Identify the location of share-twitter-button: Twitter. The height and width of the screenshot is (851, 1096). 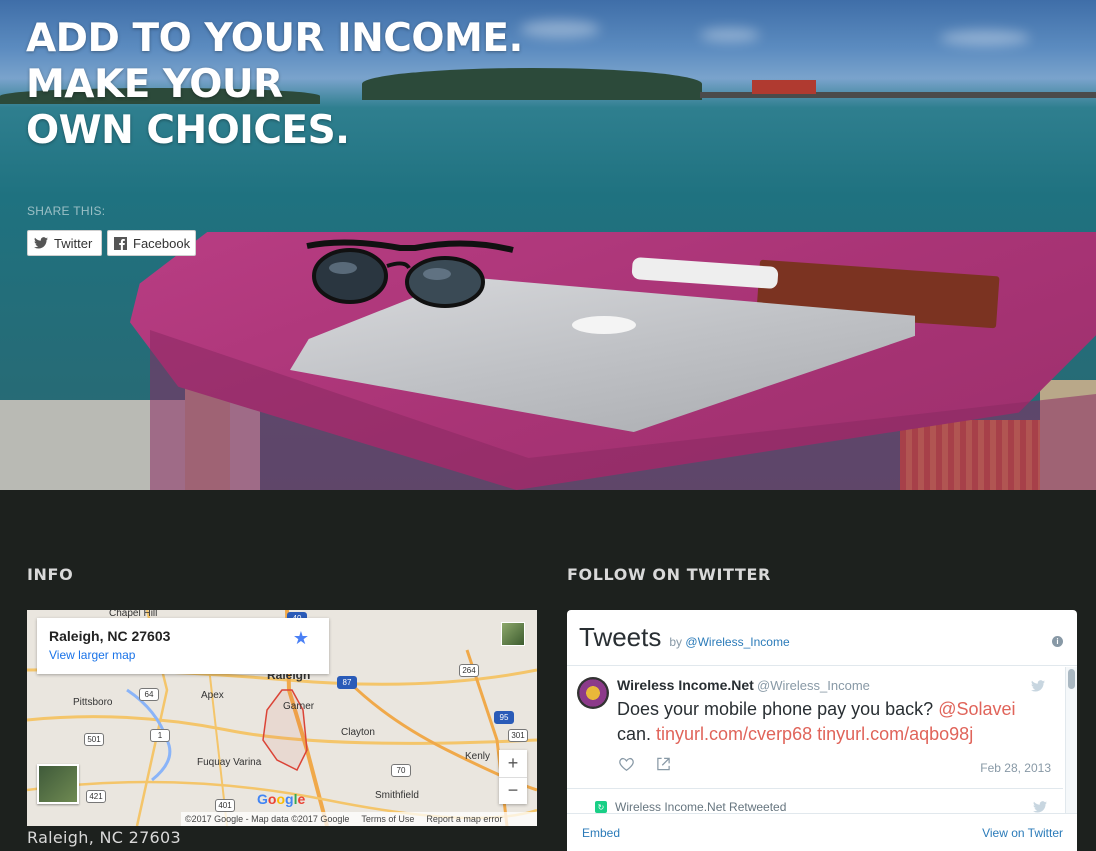
(64, 243).